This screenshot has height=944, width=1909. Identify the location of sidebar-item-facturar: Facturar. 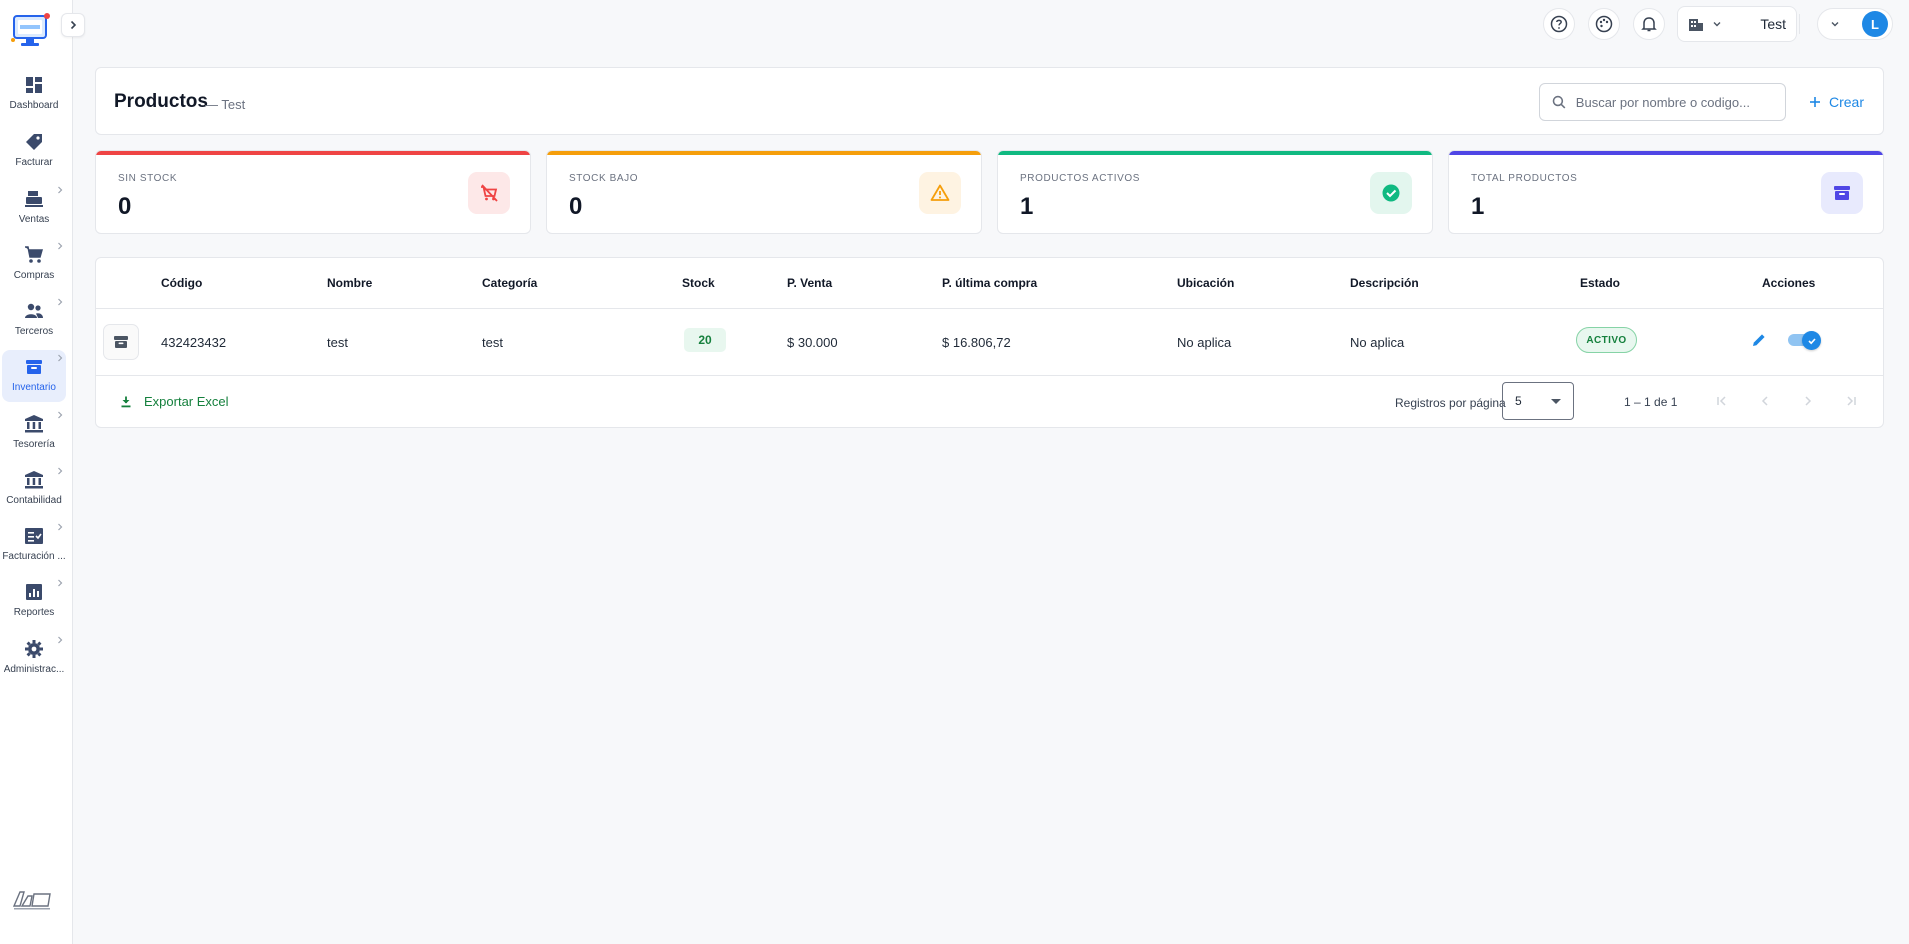
(34, 151).